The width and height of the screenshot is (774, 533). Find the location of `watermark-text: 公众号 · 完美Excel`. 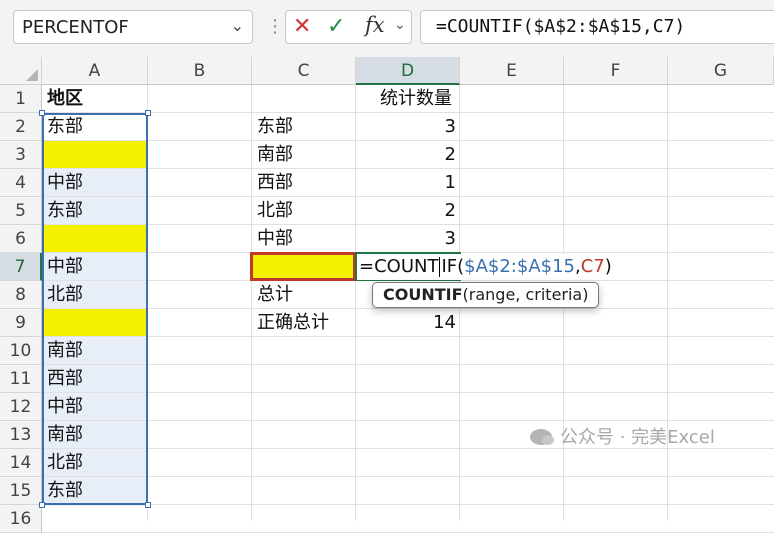

watermark-text: 公众号 · 完美Excel is located at coordinates (637, 437).